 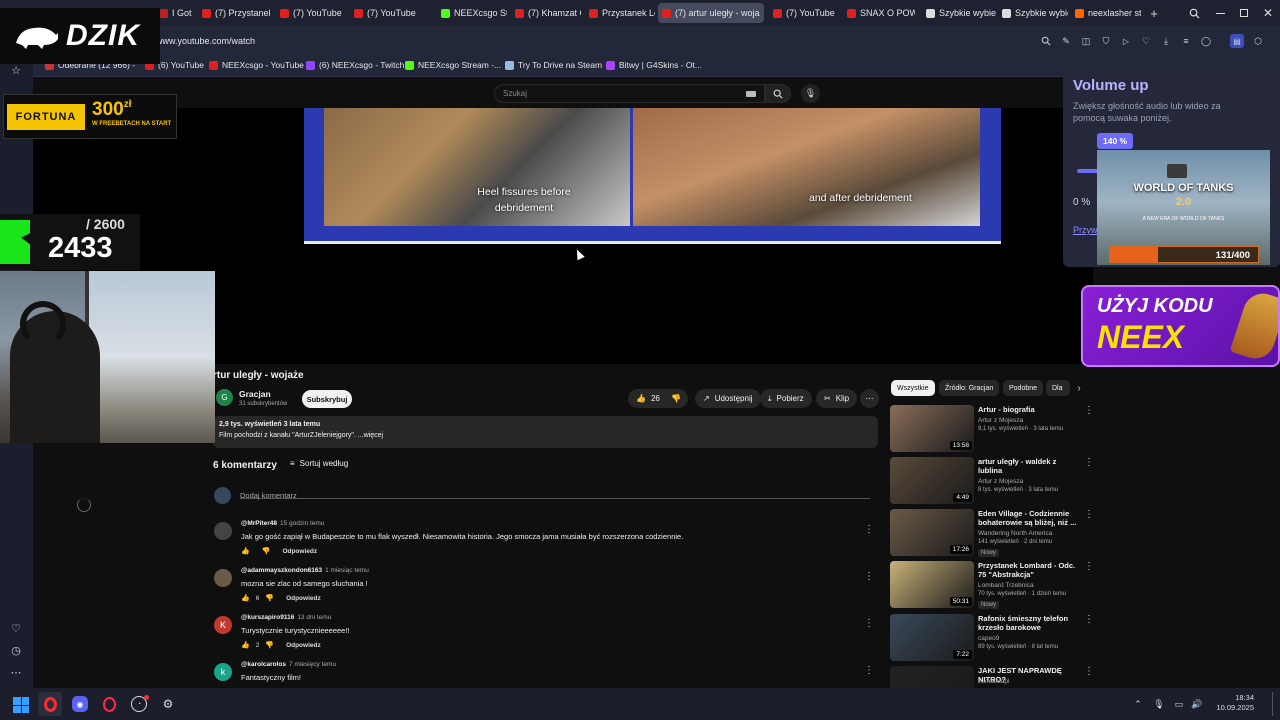 I want to click on download-button: ⤓ Pobierz, so click(x=786, y=398).